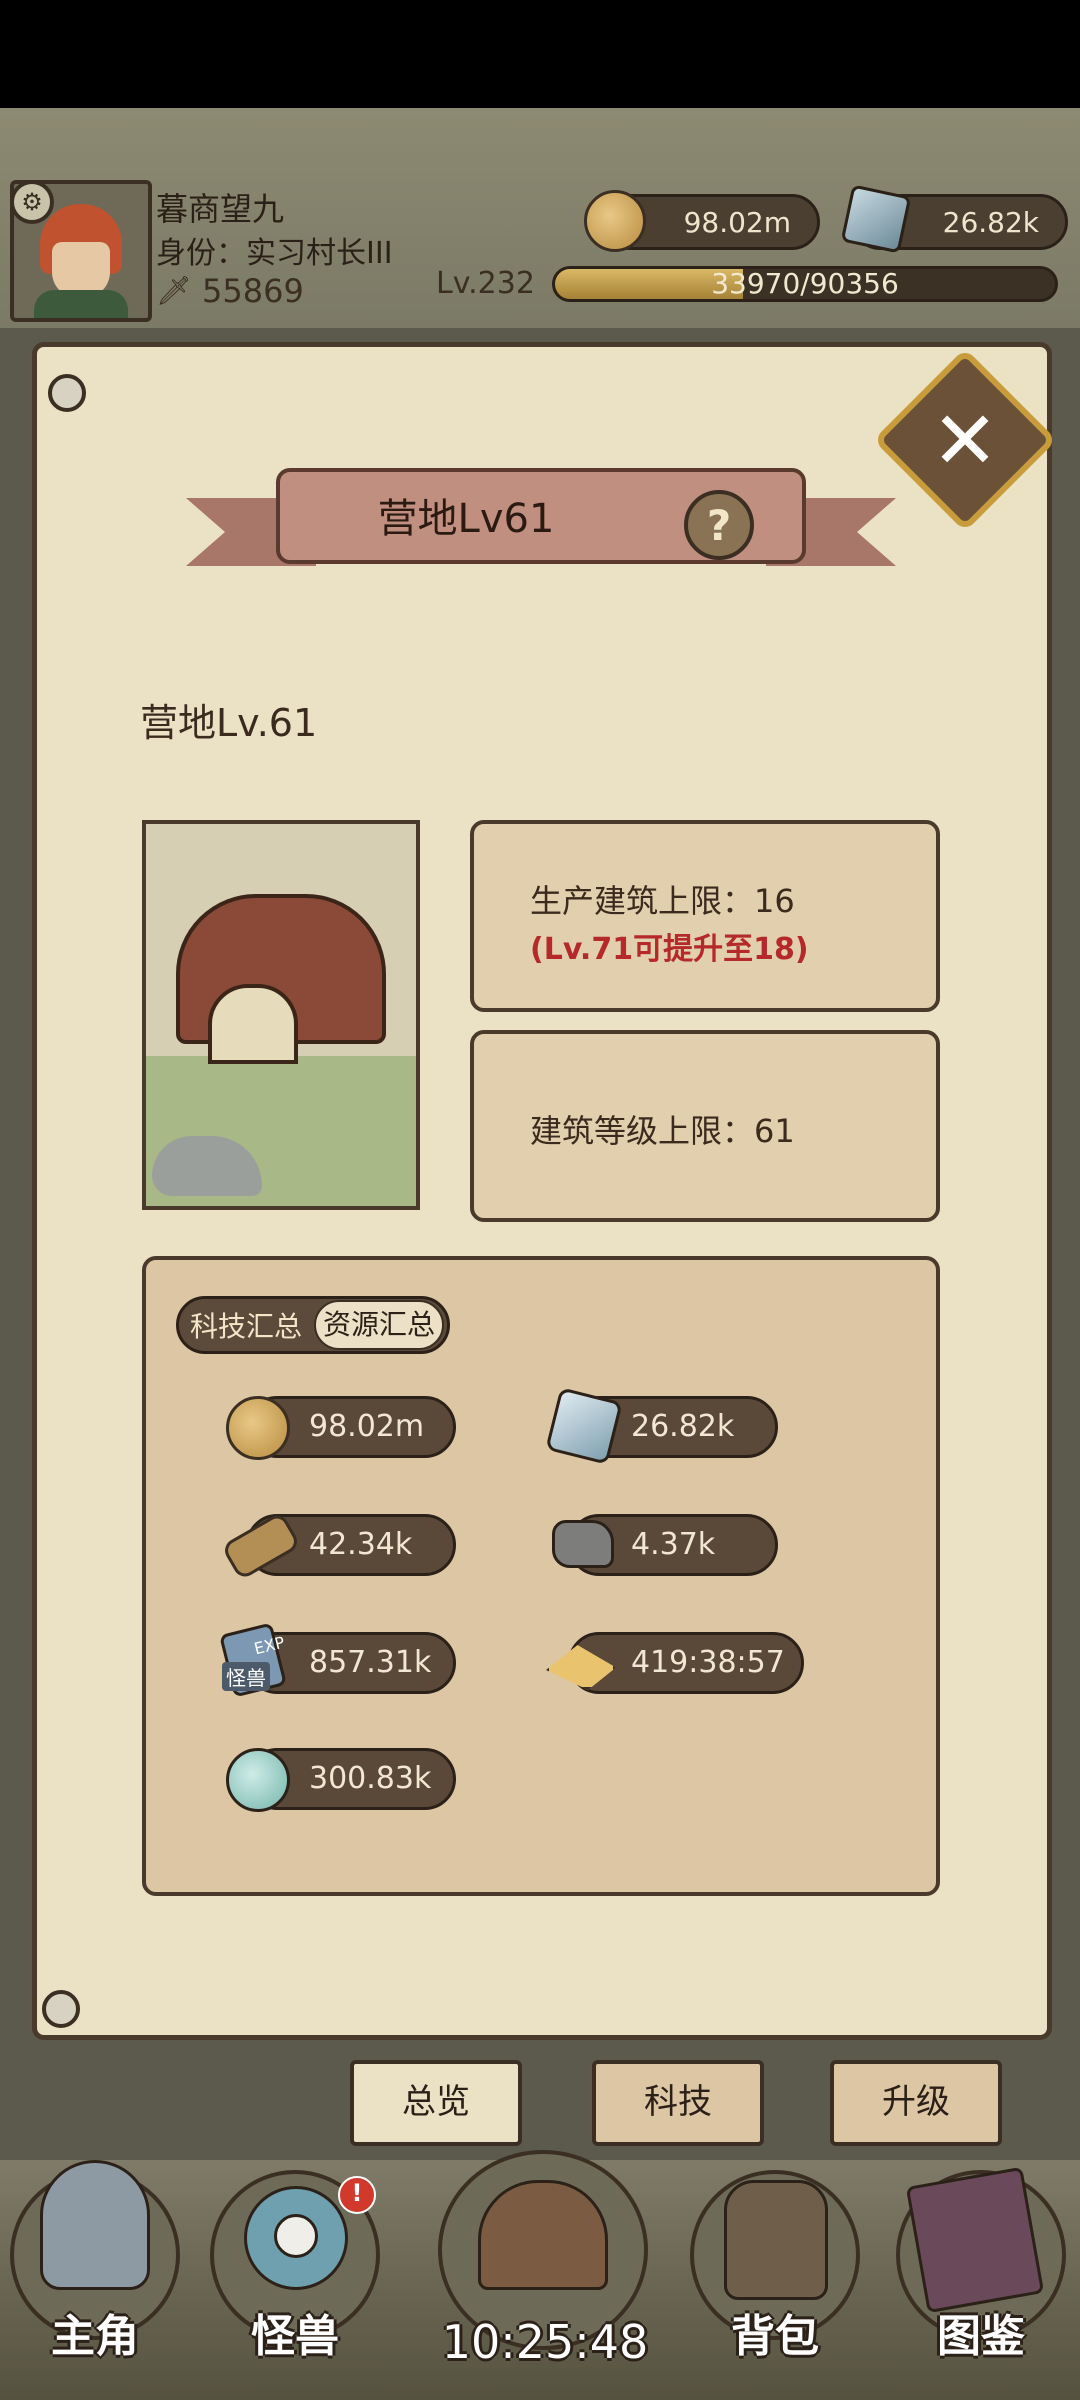 This screenshot has height=2400, width=1080. I want to click on pin-top-left-icon, so click(67, 393).